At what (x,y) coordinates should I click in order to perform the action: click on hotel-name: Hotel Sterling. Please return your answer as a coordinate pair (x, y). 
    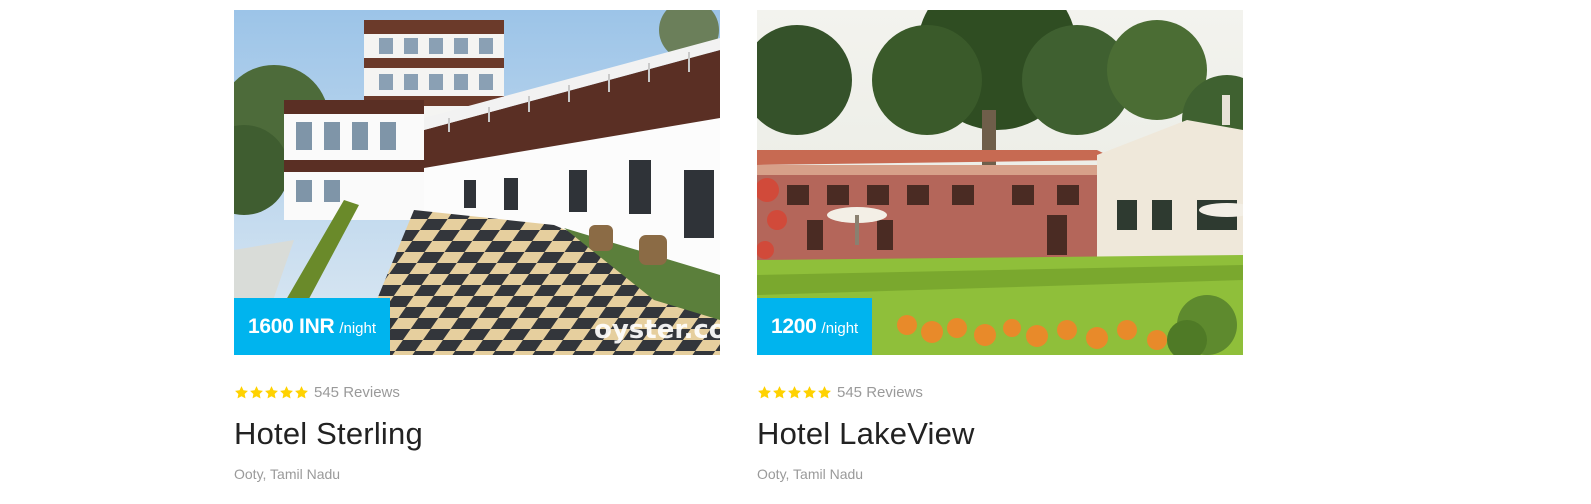
    Looking at the image, I should click on (477, 434).